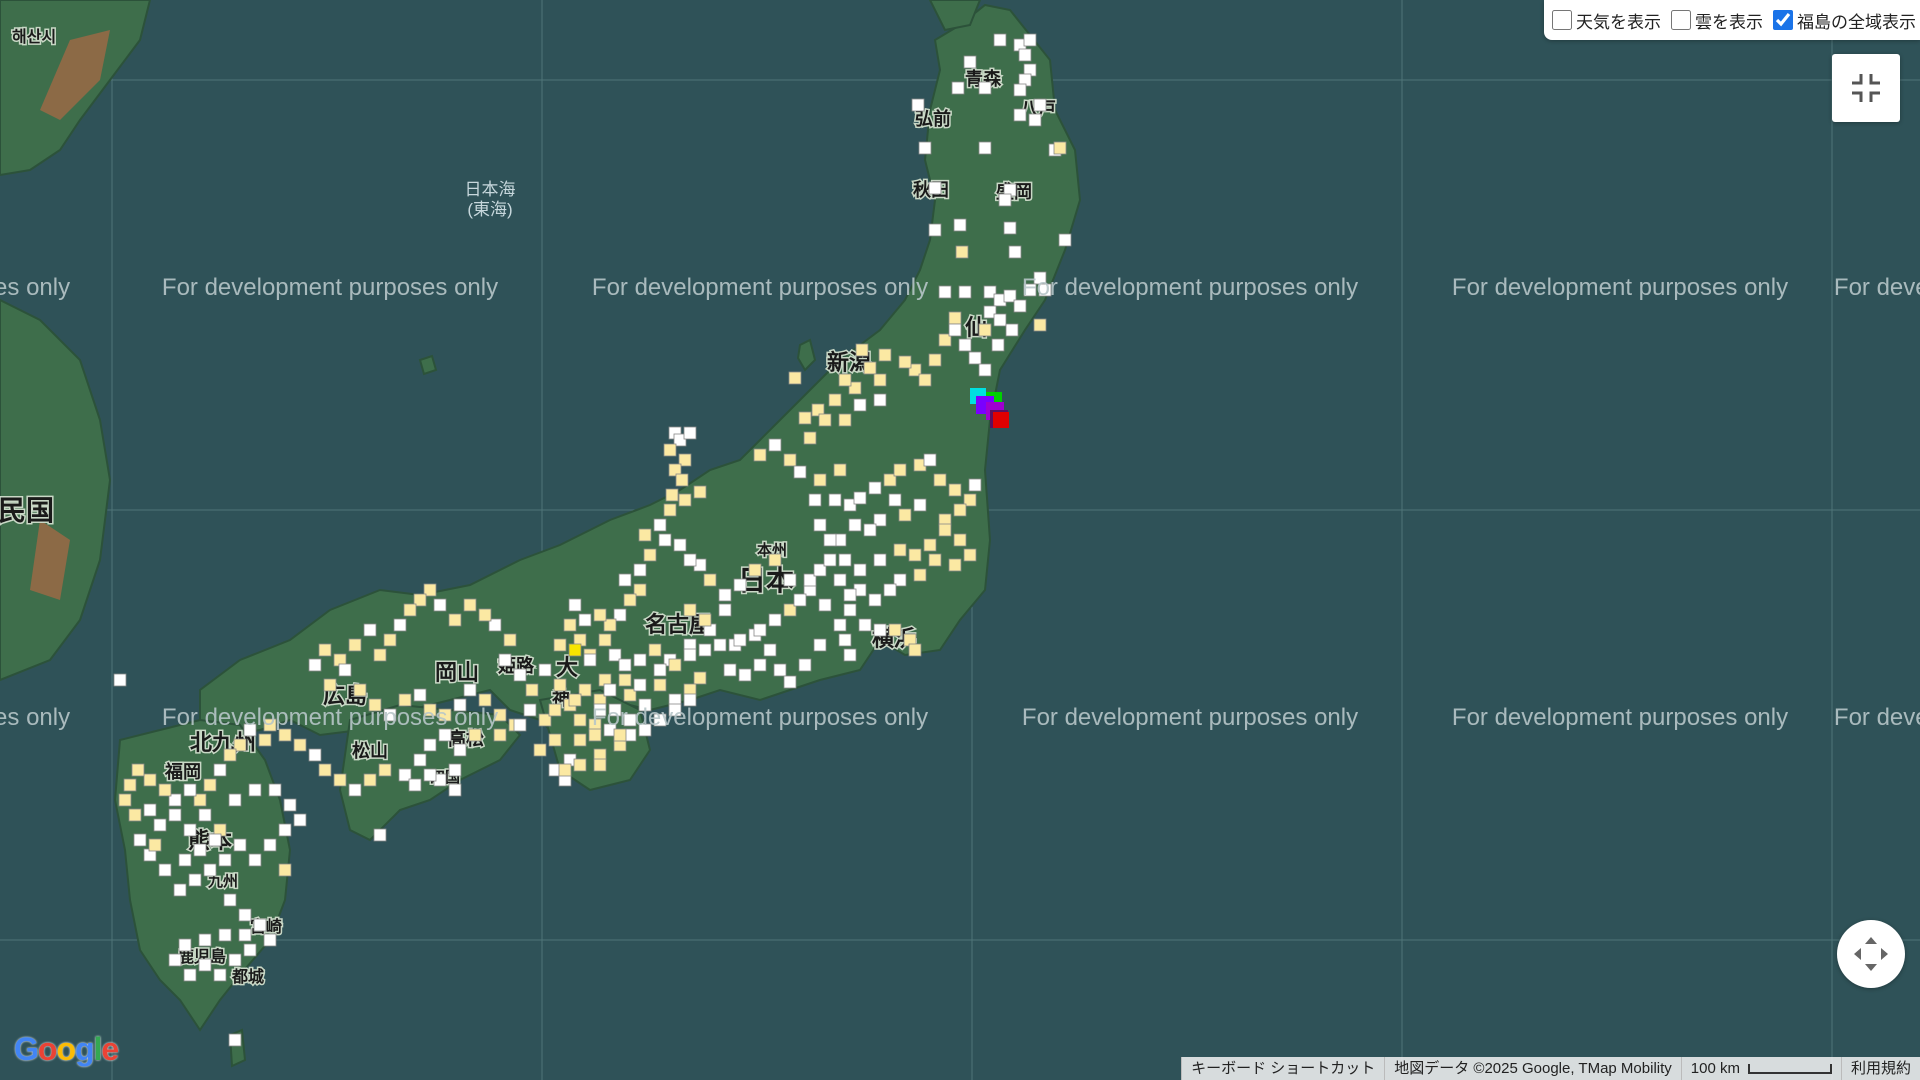  Describe the element at coordinates (1844, 20) in the screenshot. I see `fukushima-toggle: 福島の全域表示` at that location.